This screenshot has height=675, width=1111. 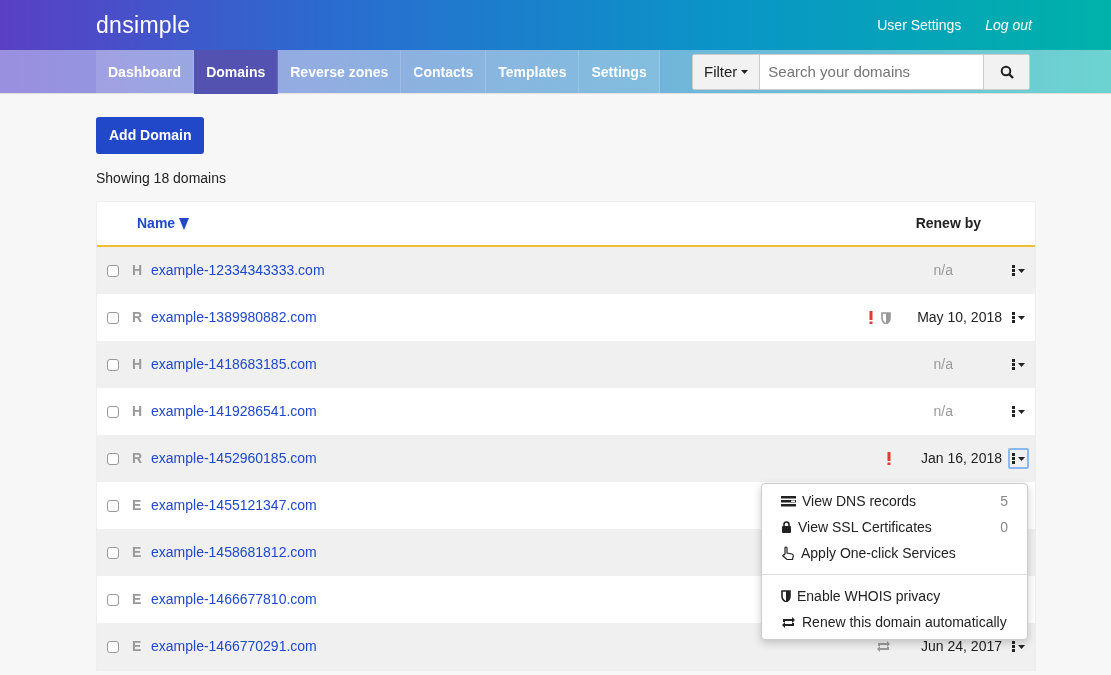 What do you see at coordinates (894, 553) in the screenshot?
I see `menu-item: Apply One-click Services` at bounding box center [894, 553].